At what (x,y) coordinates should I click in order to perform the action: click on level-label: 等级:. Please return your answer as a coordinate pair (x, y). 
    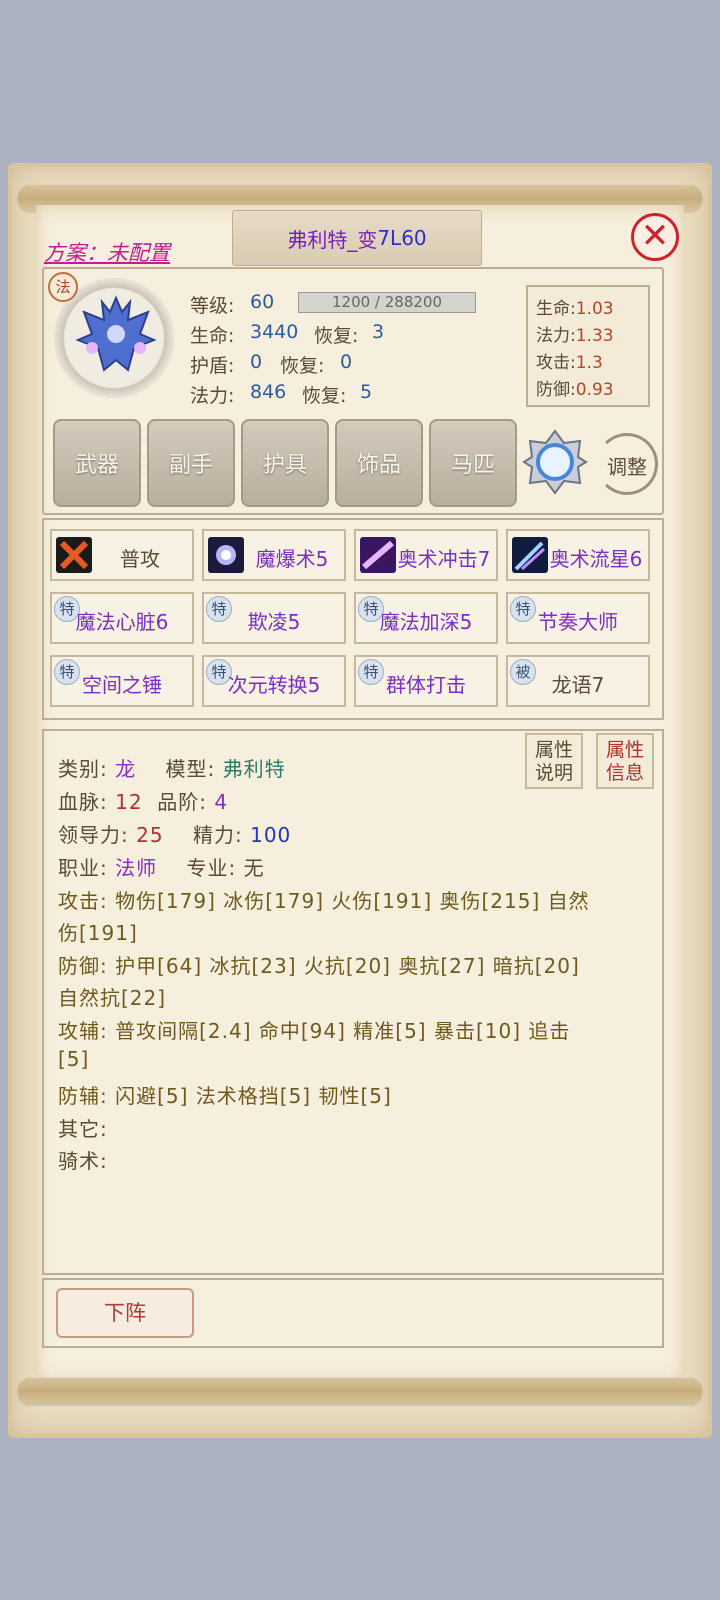
    Looking at the image, I should click on (212, 306).